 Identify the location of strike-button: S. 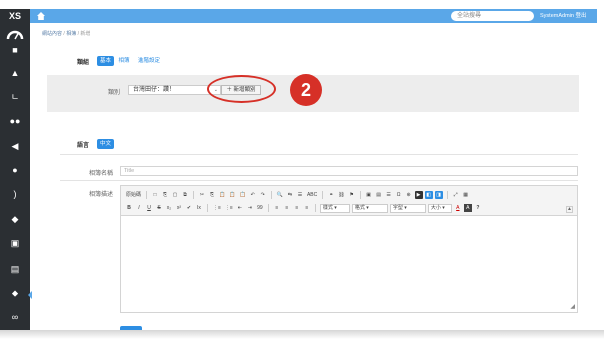
(159, 208).